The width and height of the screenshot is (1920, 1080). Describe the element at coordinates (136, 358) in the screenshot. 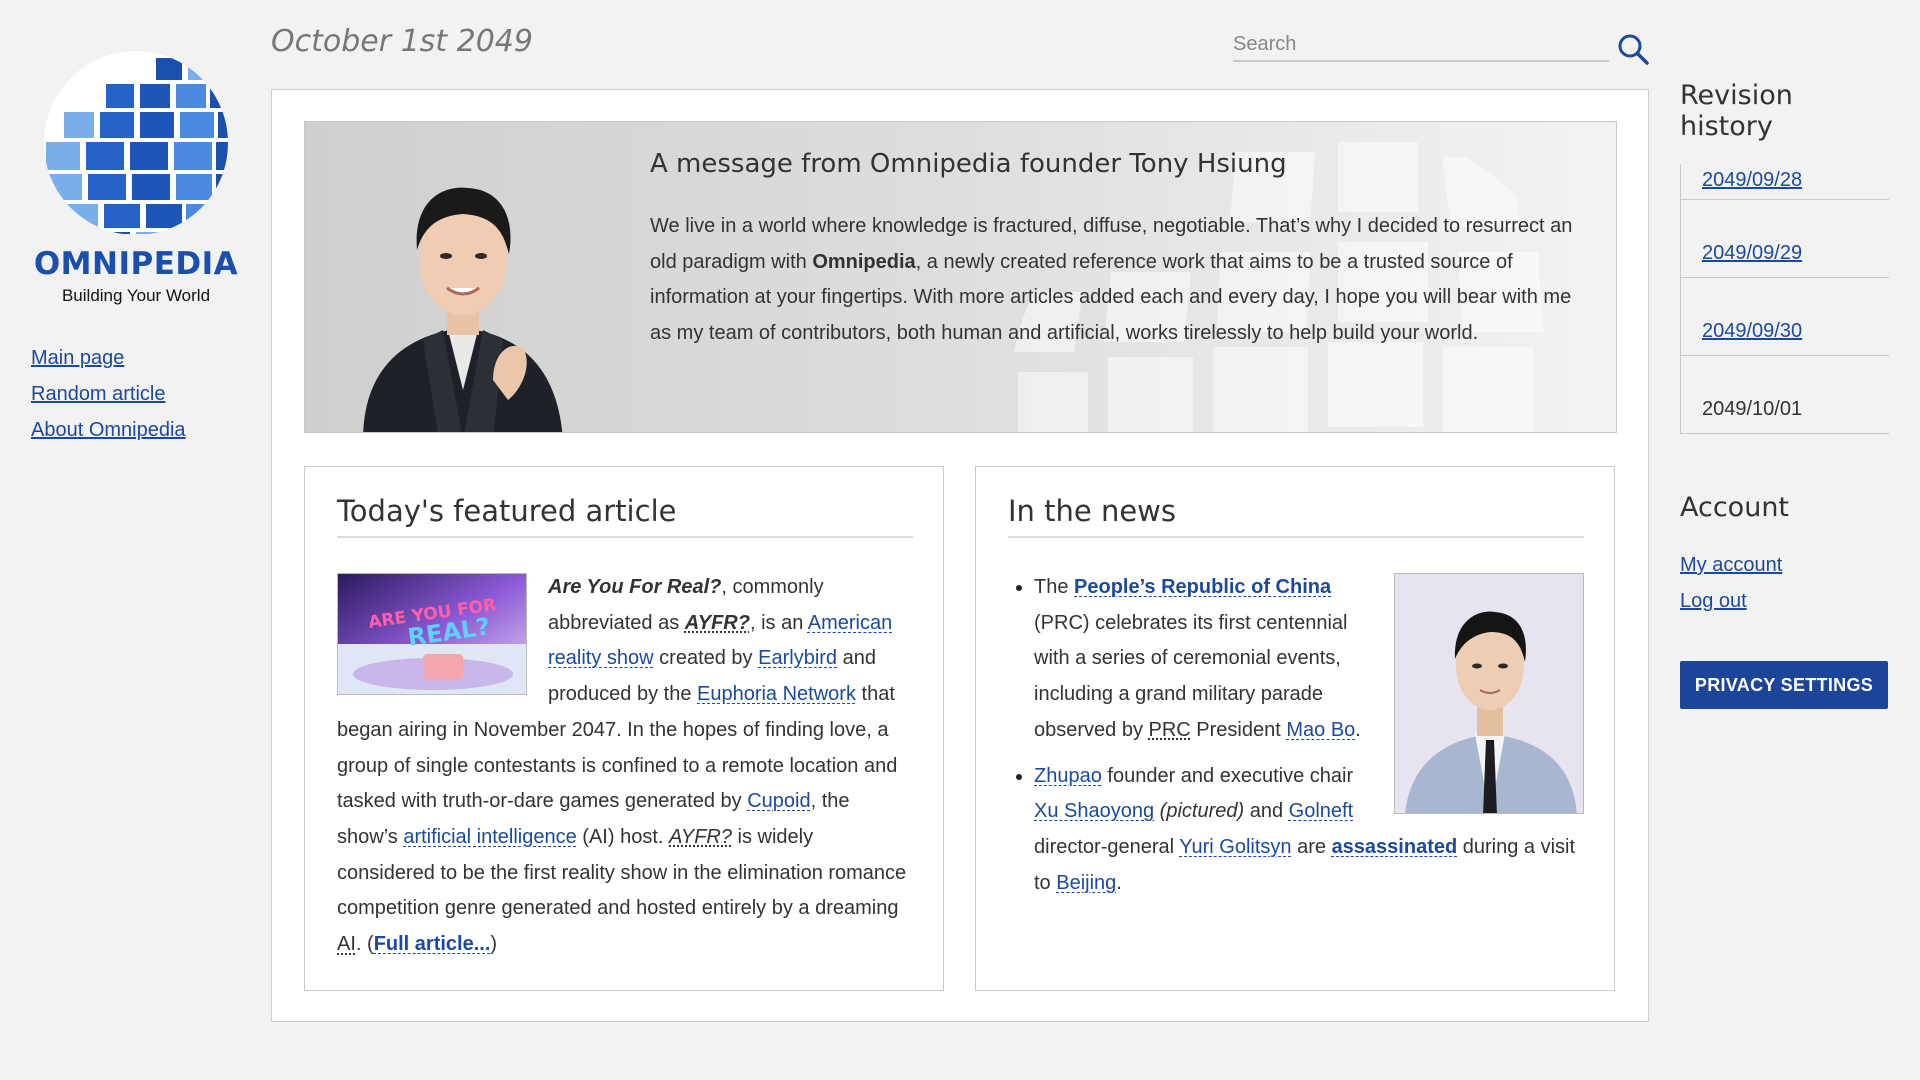

I see `nav-main-page: Main page` at that location.